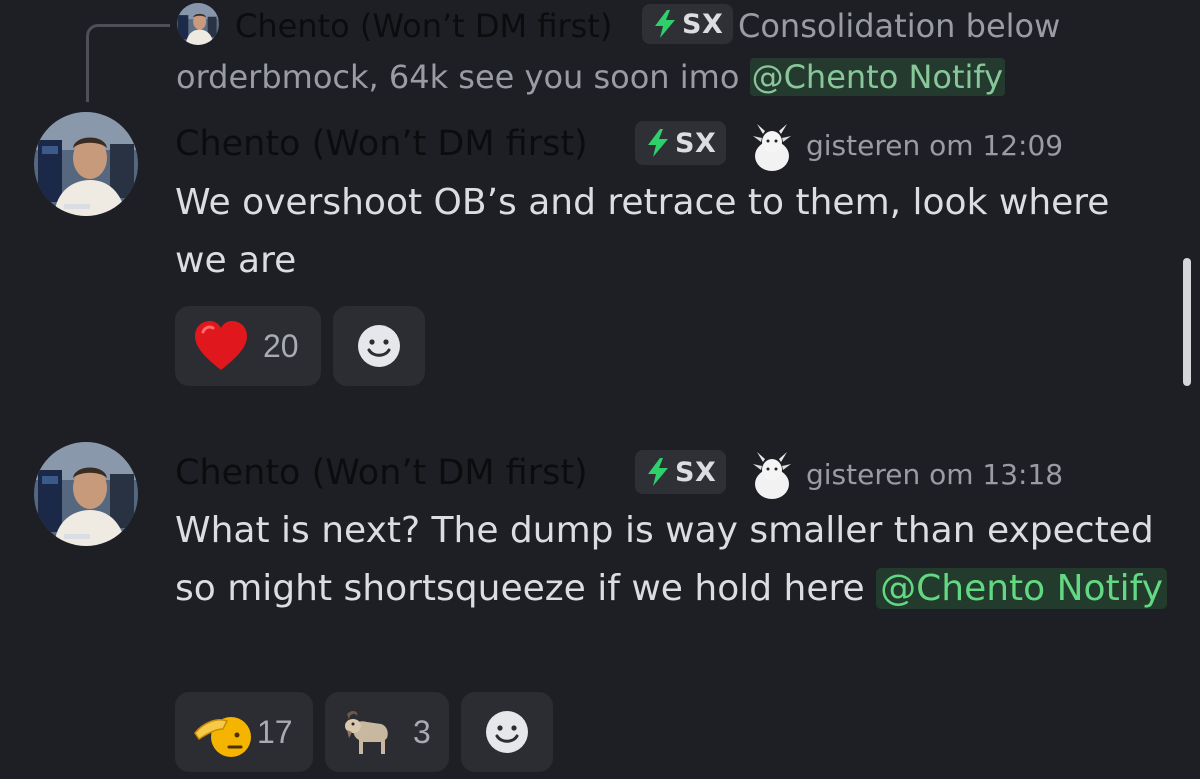 The width and height of the screenshot is (1200, 779). I want to click on scrollbar-thumb, so click(1187, 322).